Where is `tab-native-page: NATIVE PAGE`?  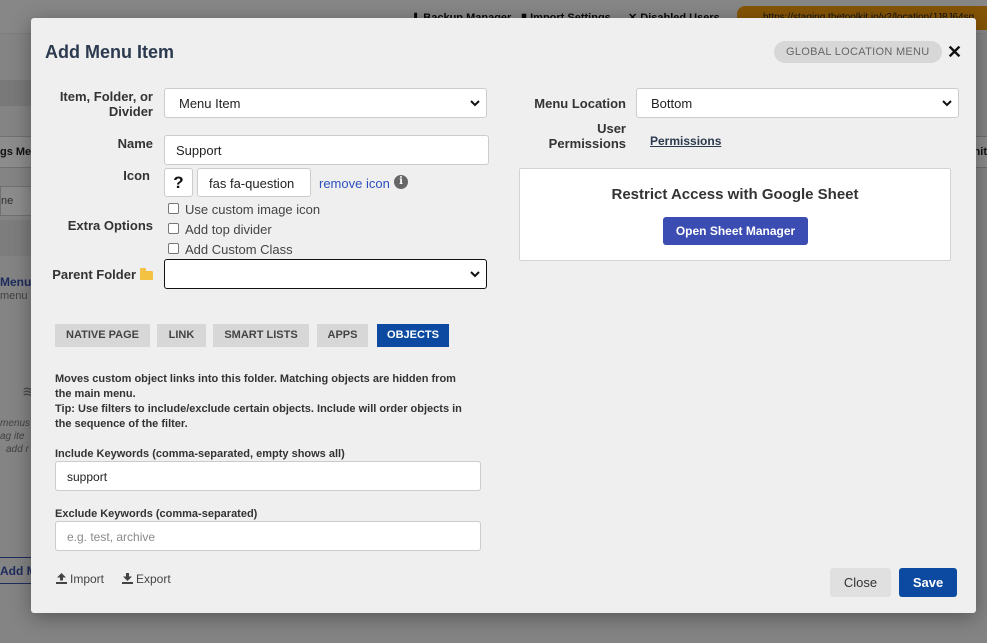
tab-native-page: NATIVE PAGE is located at coordinates (102, 335).